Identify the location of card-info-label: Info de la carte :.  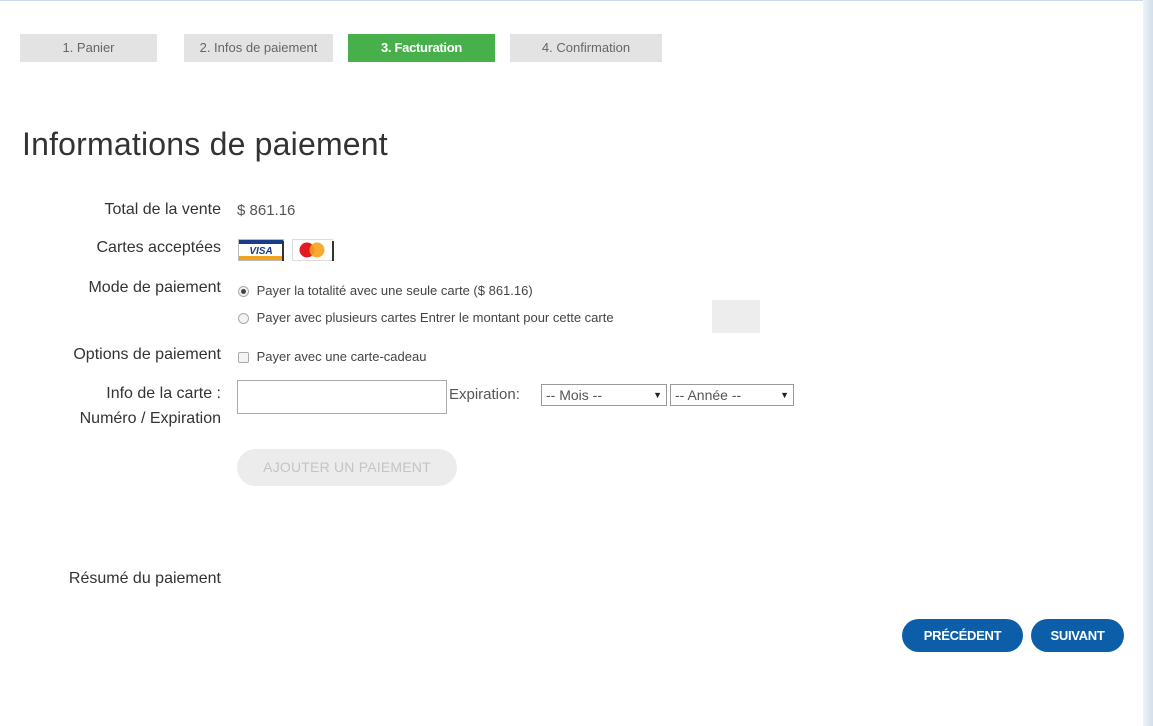
(163, 393).